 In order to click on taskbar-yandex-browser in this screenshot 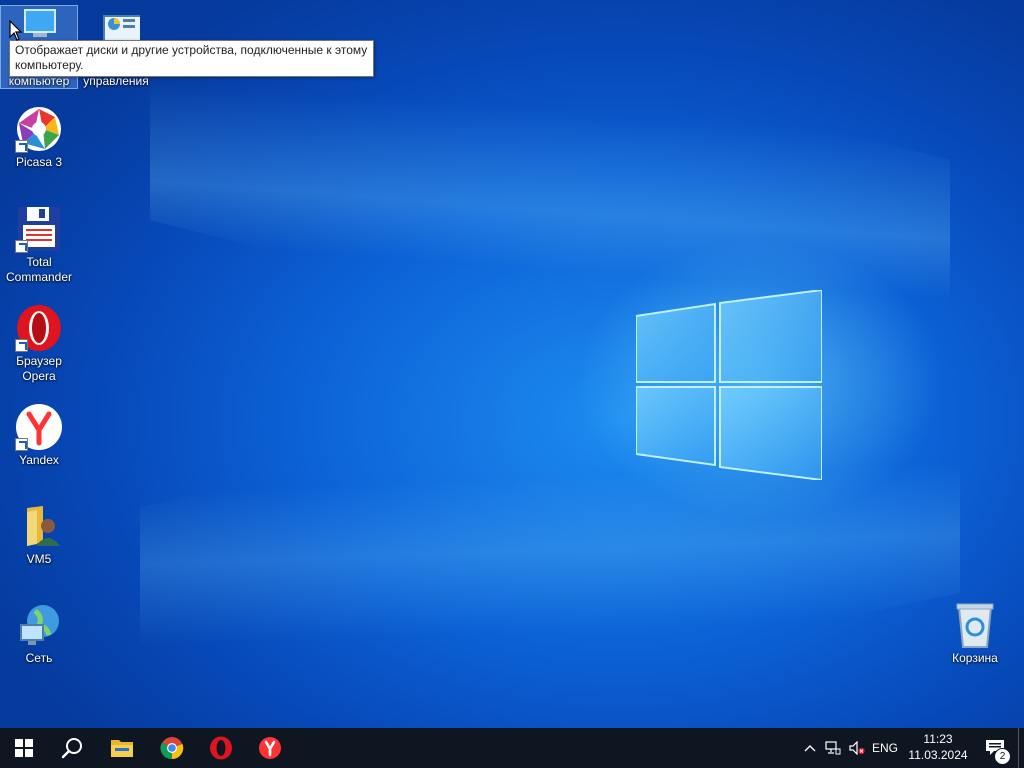, I will do `click(270, 748)`.